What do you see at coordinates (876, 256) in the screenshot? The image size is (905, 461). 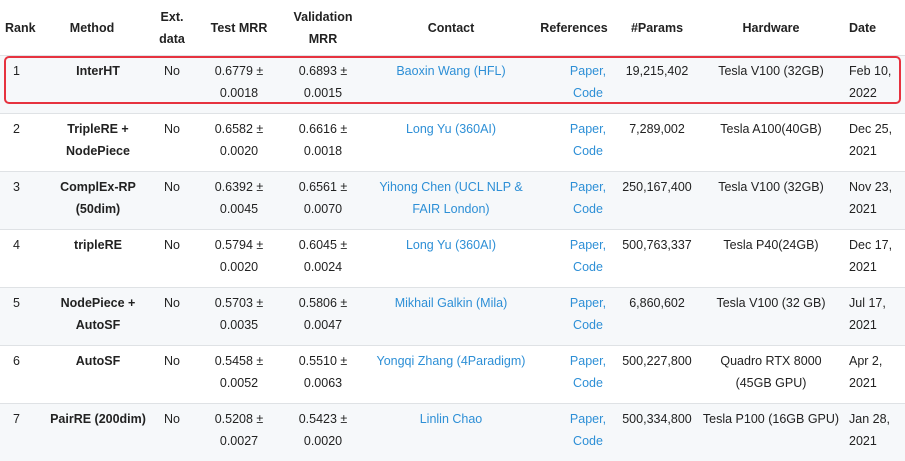 I see `date-cell: Dec 17, 2021` at bounding box center [876, 256].